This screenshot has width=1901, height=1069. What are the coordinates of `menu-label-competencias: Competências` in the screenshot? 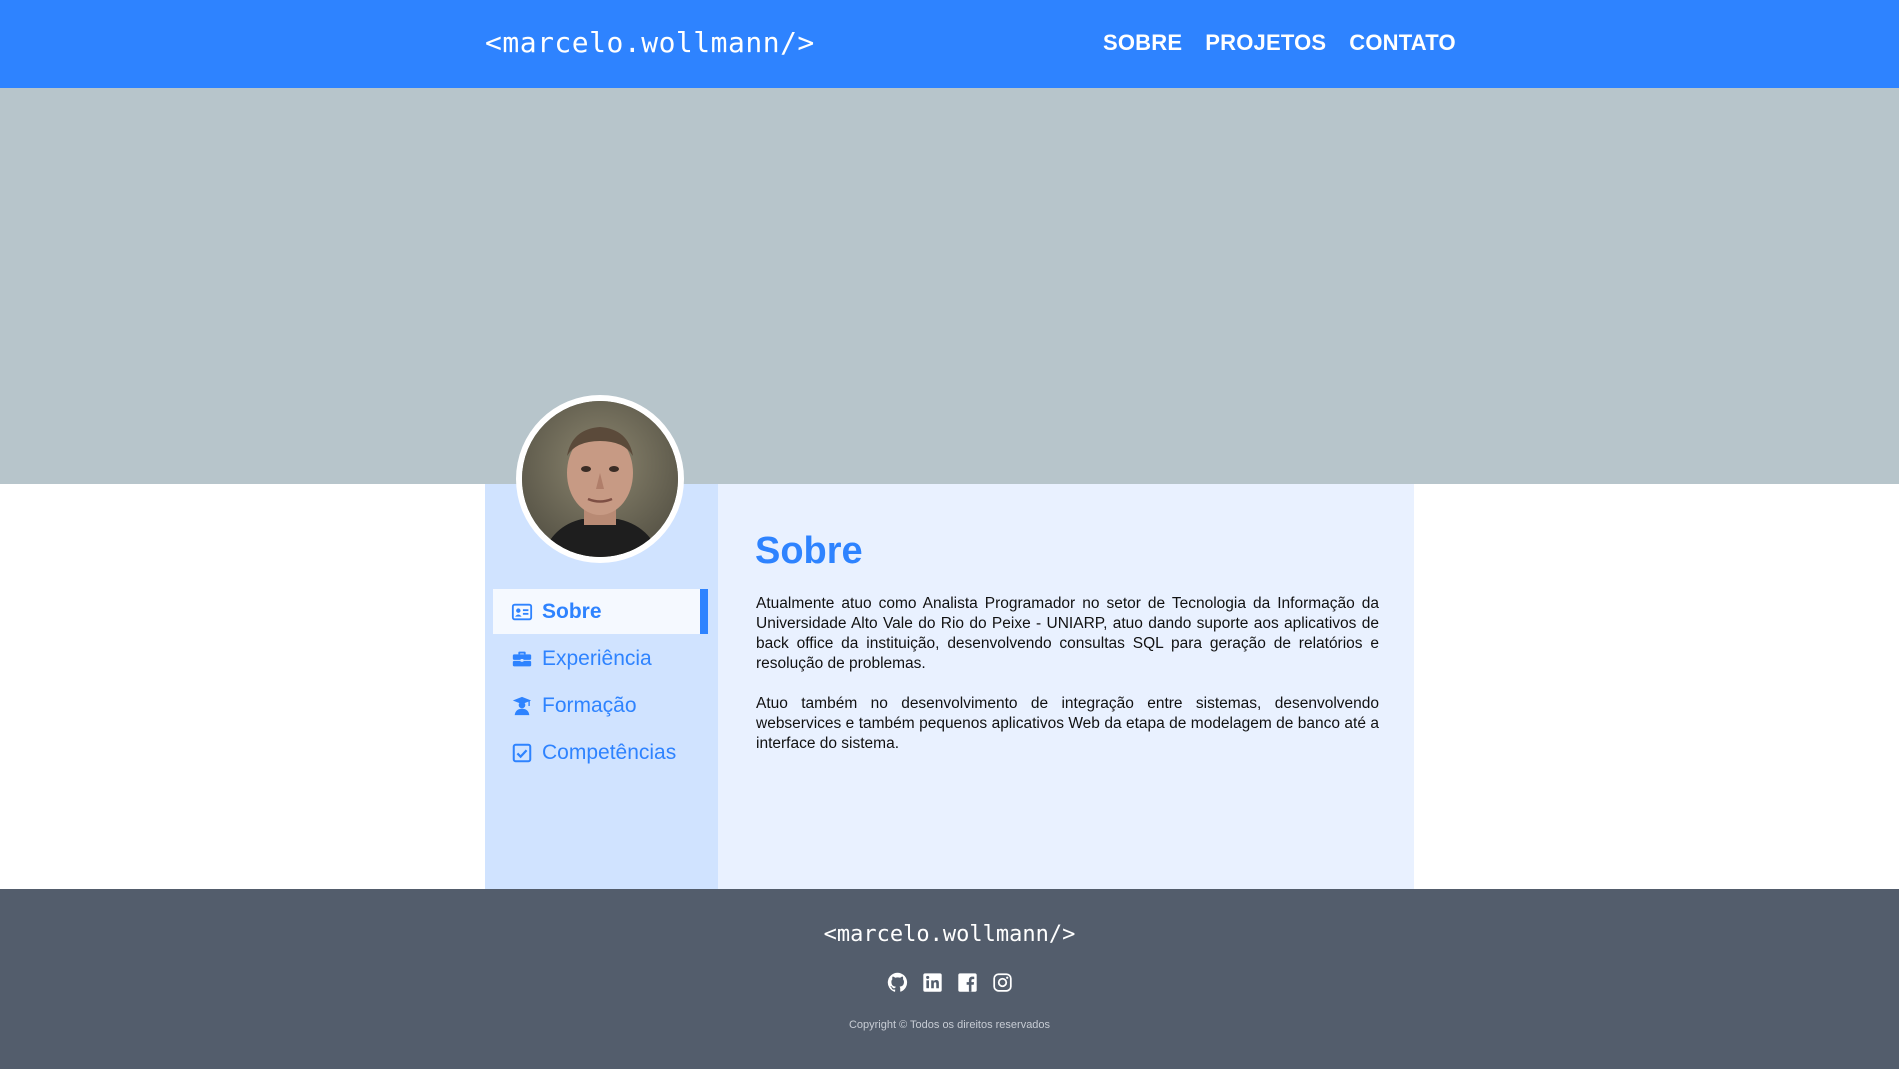 It's located at (609, 752).